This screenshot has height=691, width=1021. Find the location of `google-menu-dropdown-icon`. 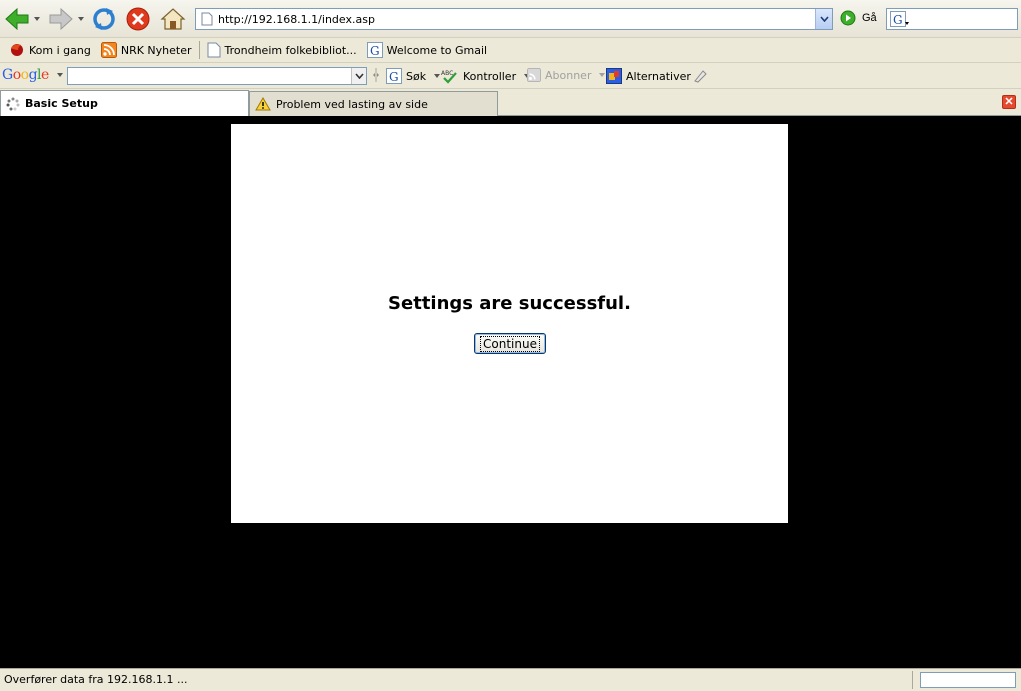

google-menu-dropdown-icon is located at coordinates (59, 75).